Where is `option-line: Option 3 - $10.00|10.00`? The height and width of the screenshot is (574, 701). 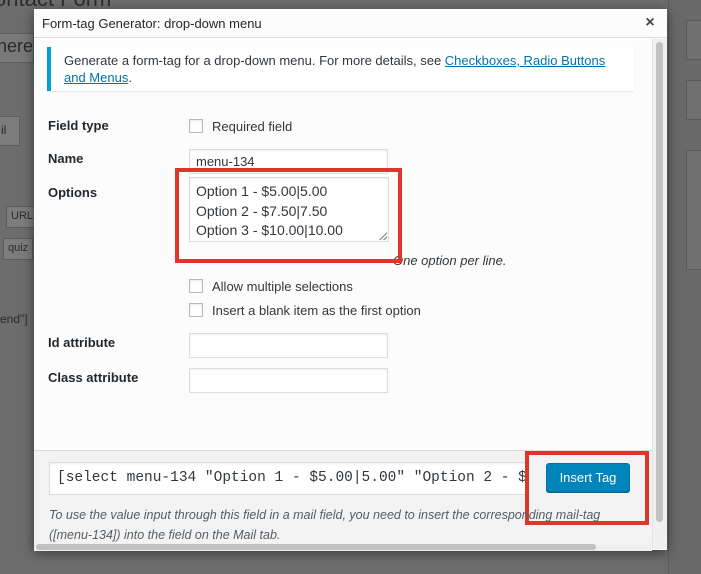
option-line: Option 3 - $10.00|10.00 is located at coordinates (269, 230).